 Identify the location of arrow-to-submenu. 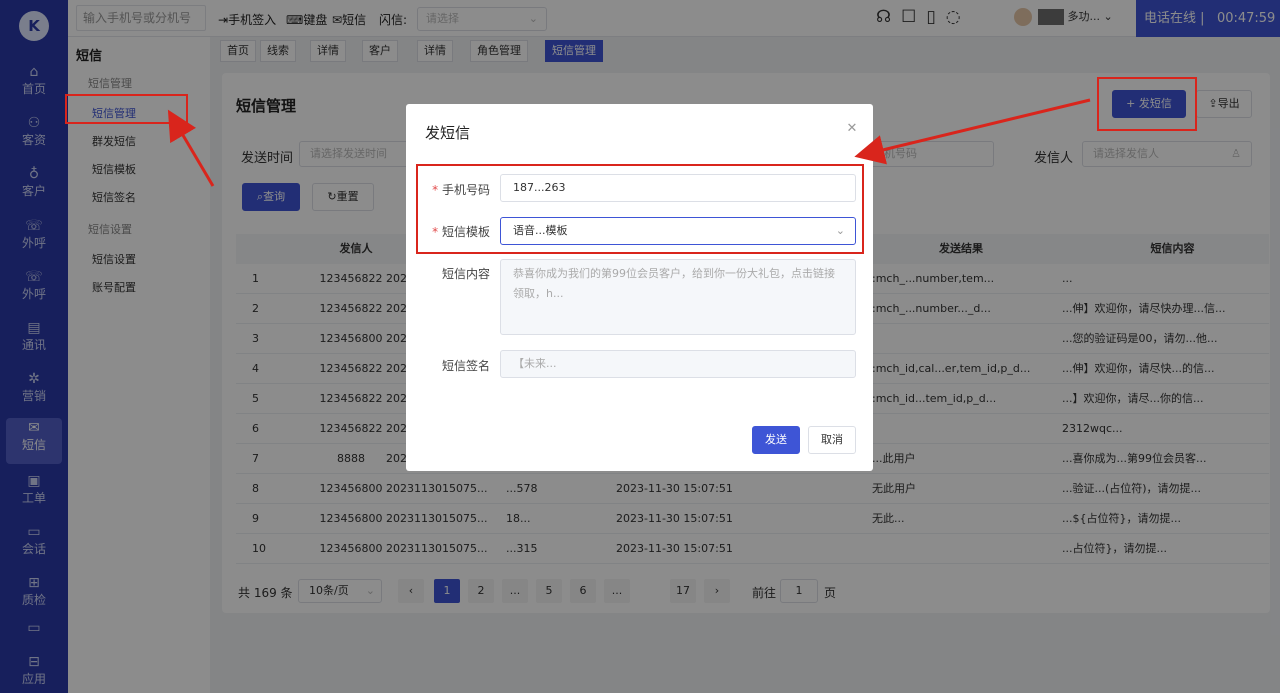
(191, 148).